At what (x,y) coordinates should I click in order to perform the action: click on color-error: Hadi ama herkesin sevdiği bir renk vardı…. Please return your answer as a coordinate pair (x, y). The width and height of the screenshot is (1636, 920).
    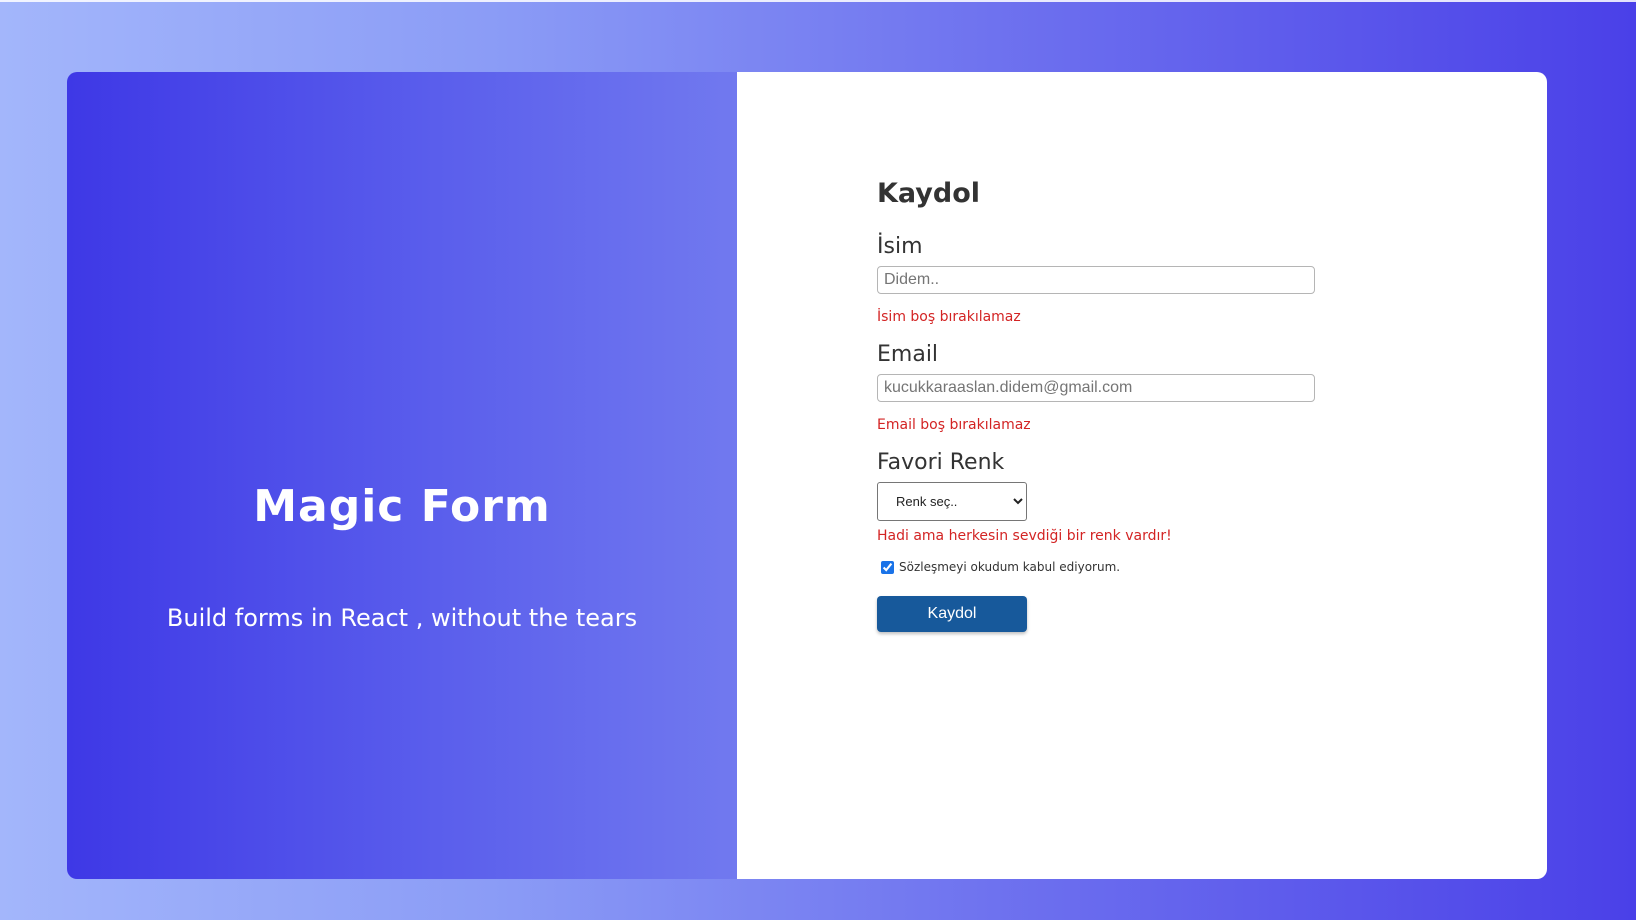
    Looking at the image, I should click on (1024, 536).